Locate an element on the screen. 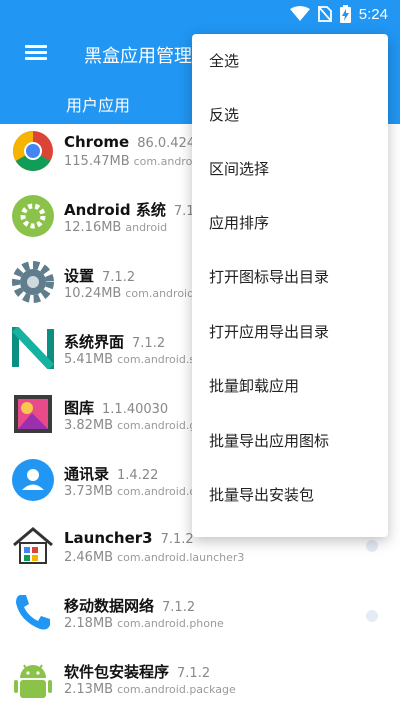 Image resolution: width=400 pixels, height=710 pixels. contacts-icon is located at coordinates (33, 480).